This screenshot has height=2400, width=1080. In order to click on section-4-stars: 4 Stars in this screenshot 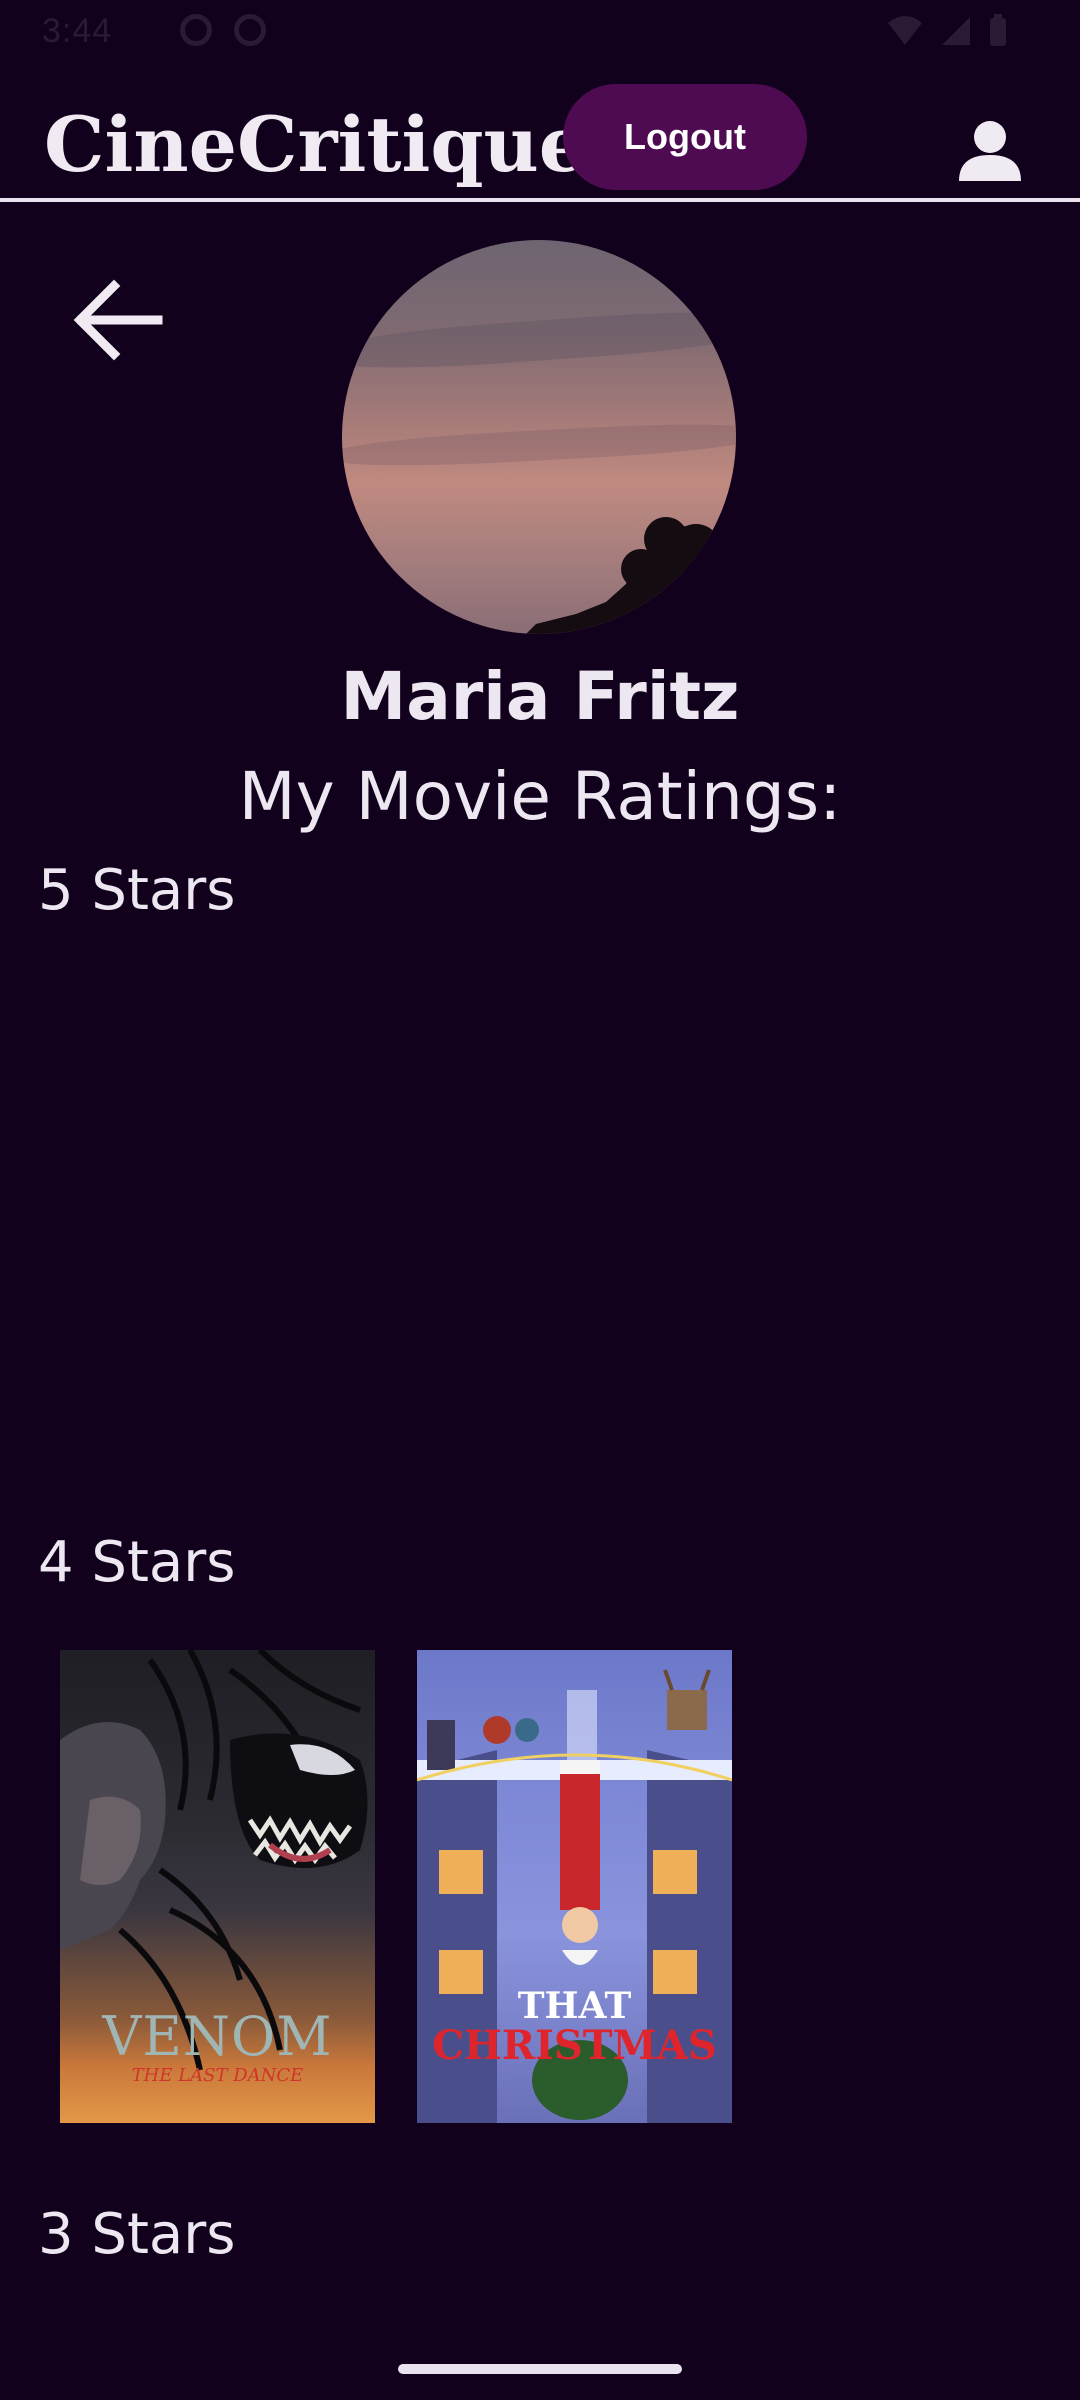, I will do `click(137, 1562)`.